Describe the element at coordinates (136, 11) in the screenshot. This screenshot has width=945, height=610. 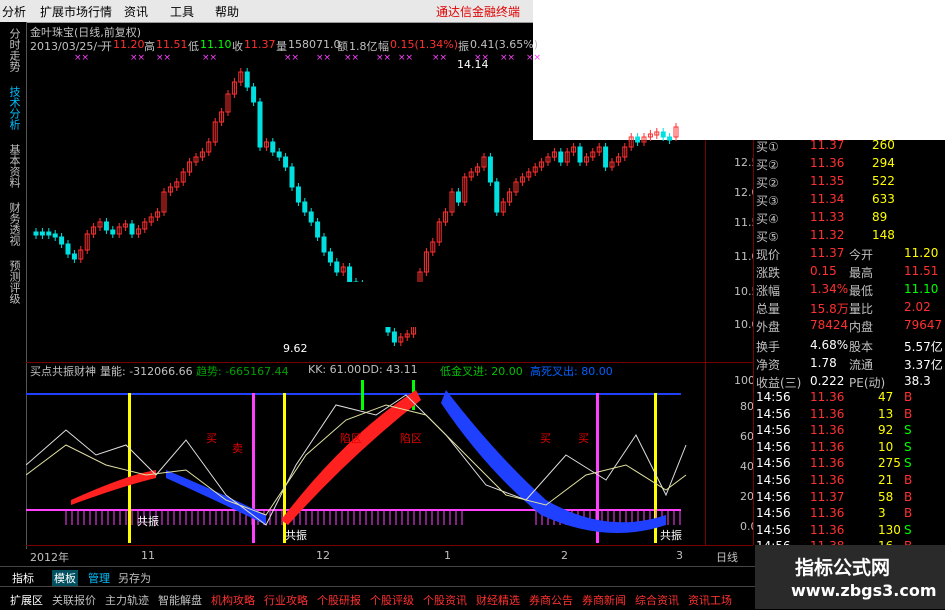
I see `menu-news: 资讯` at that location.